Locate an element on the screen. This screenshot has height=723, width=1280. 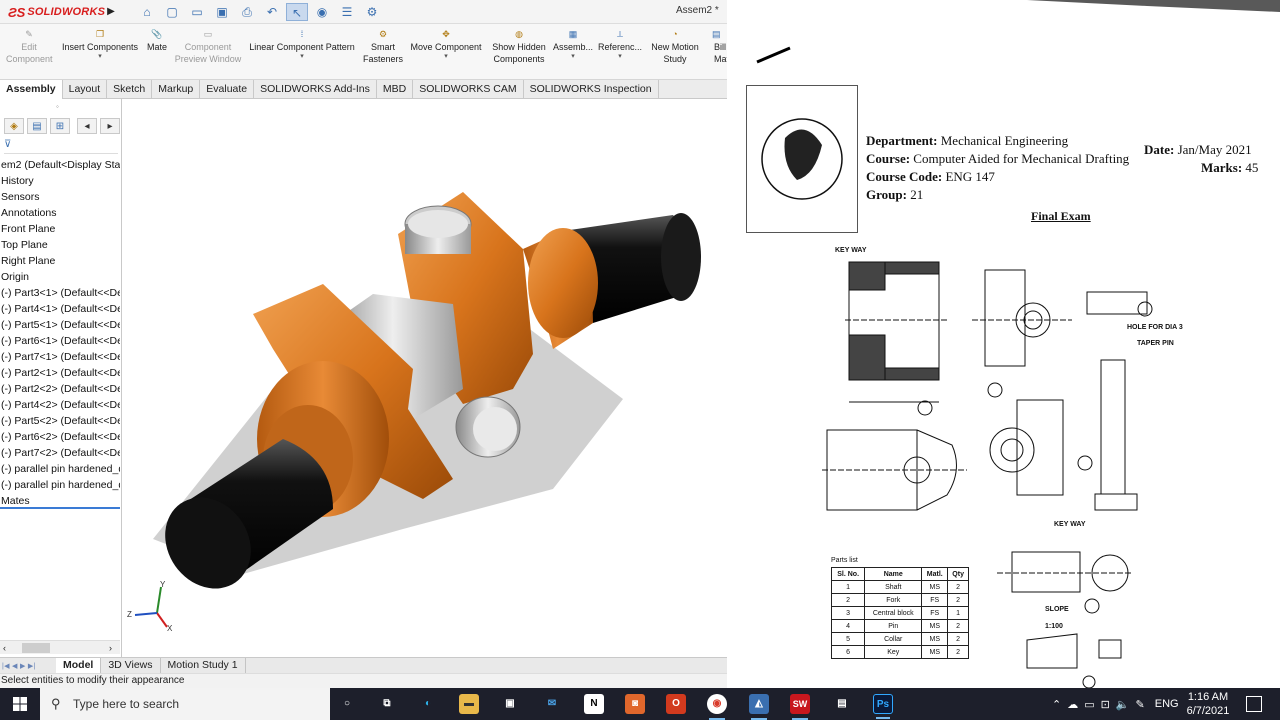
tree-item: (-) Part4<1> (Default<<De is located at coordinates (60, 309).